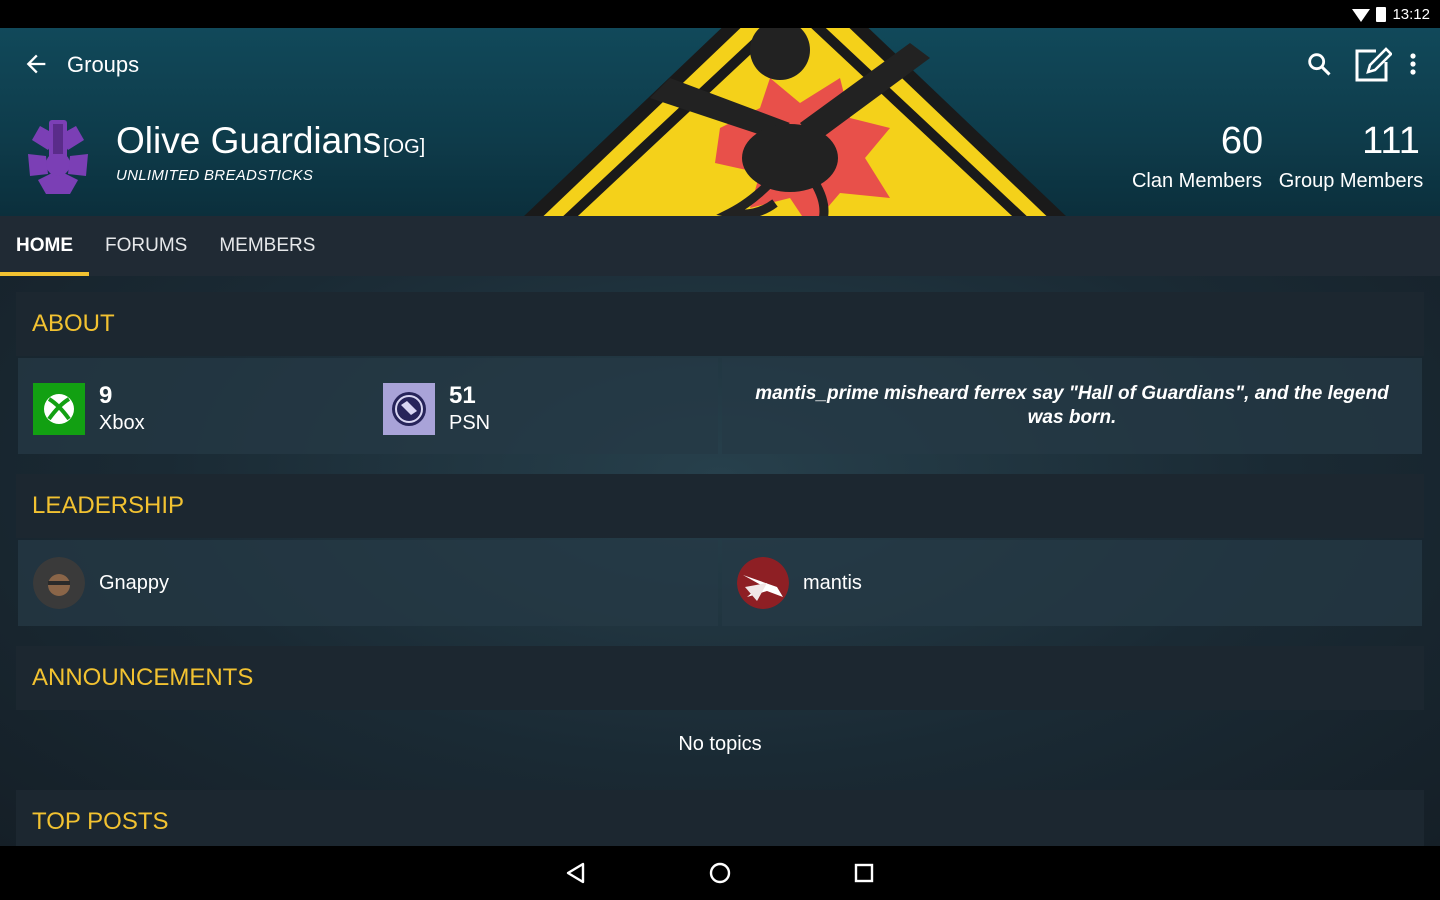 The image size is (1440, 900). I want to click on tab-bar: HOME FORUMS MEMBERS, so click(720, 246).